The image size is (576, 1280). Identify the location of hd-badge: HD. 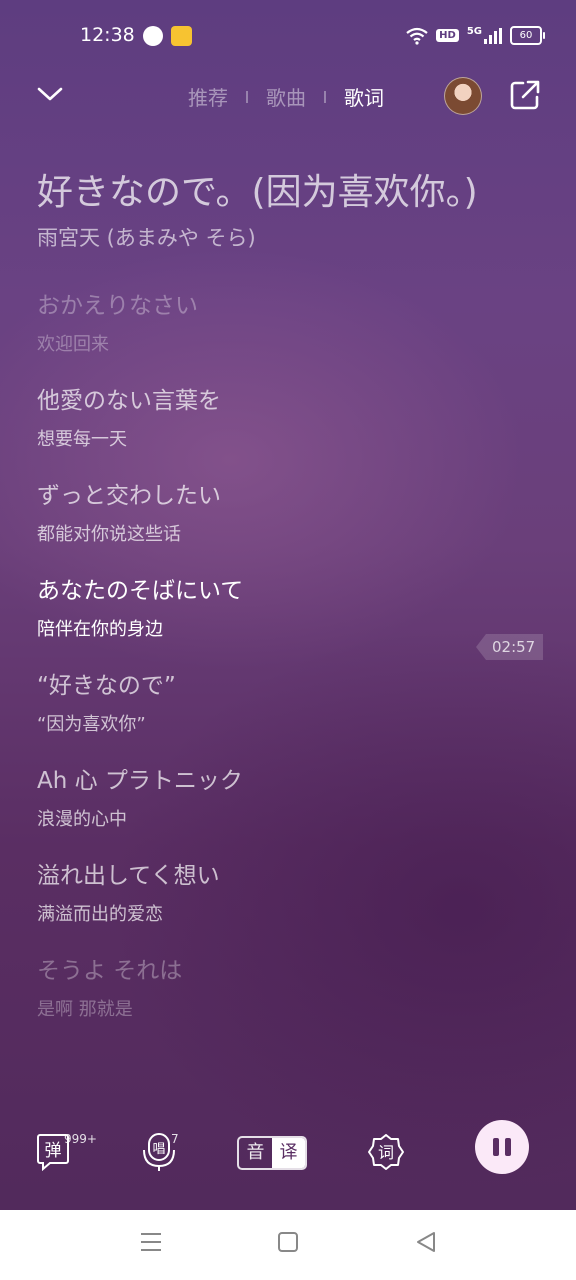
(447, 35).